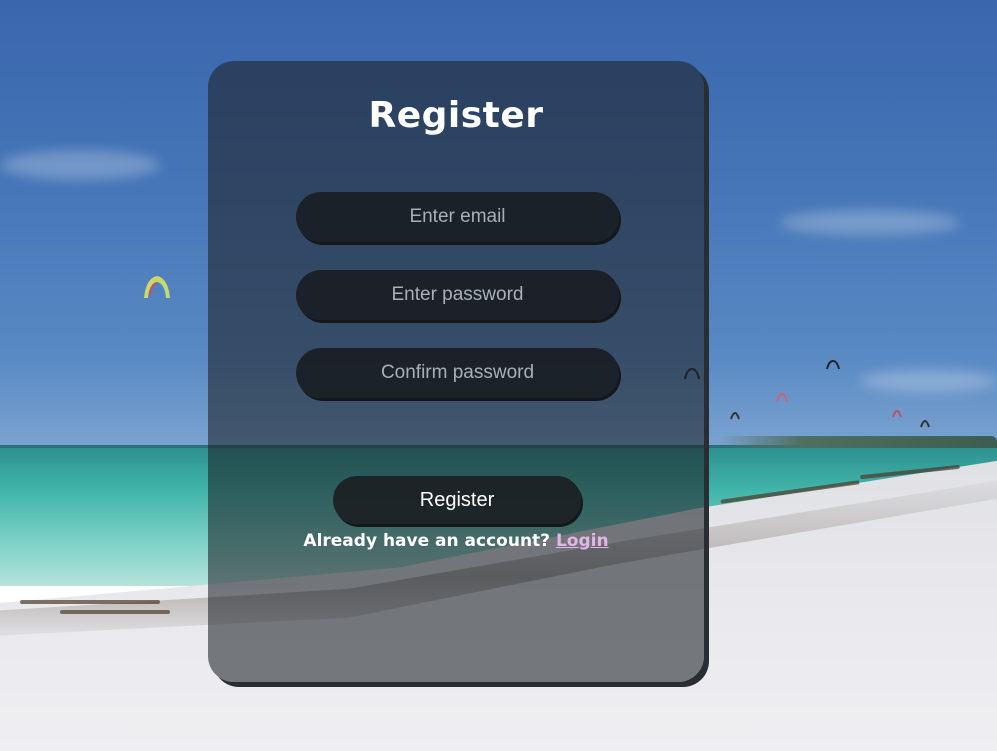  I want to click on login-prompt-text: Already have an account?, so click(427, 541).